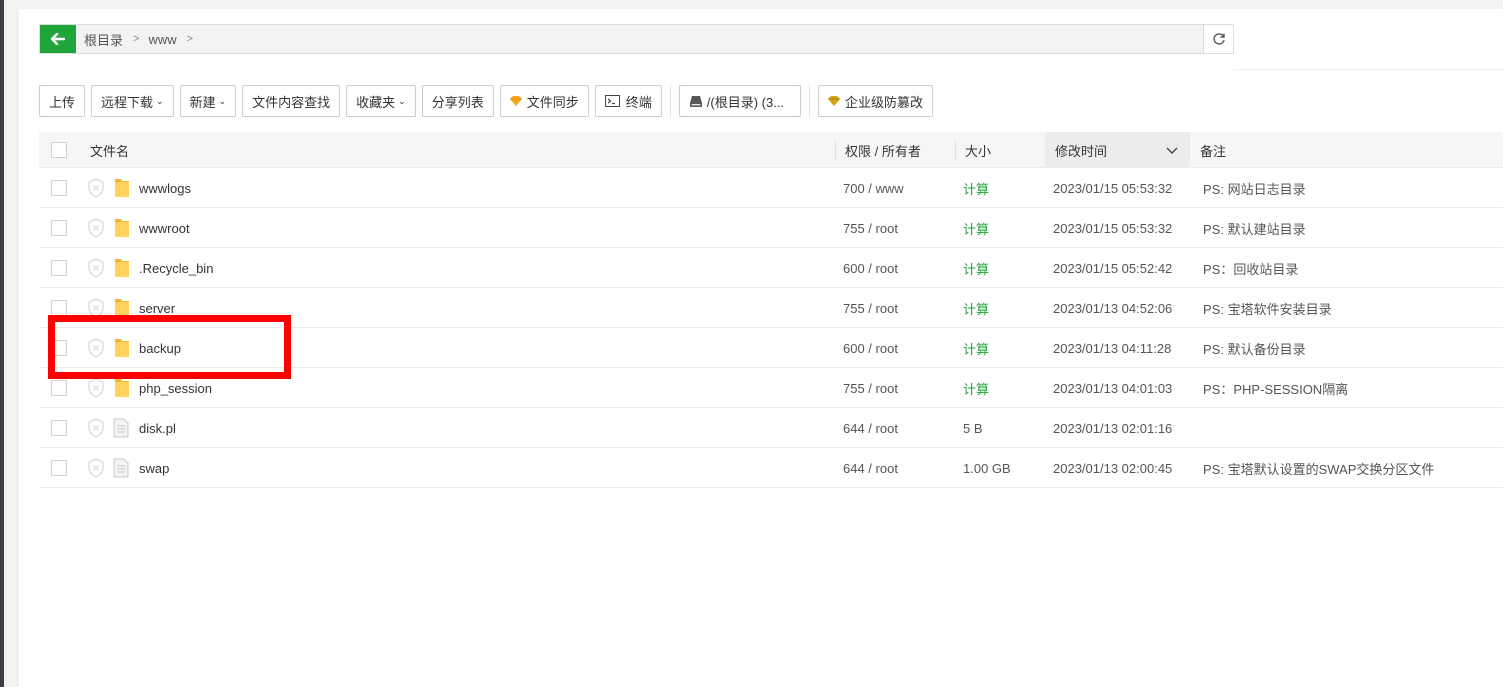 The image size is (1503, 687). I want to click on file-icon, so click(121, 468).